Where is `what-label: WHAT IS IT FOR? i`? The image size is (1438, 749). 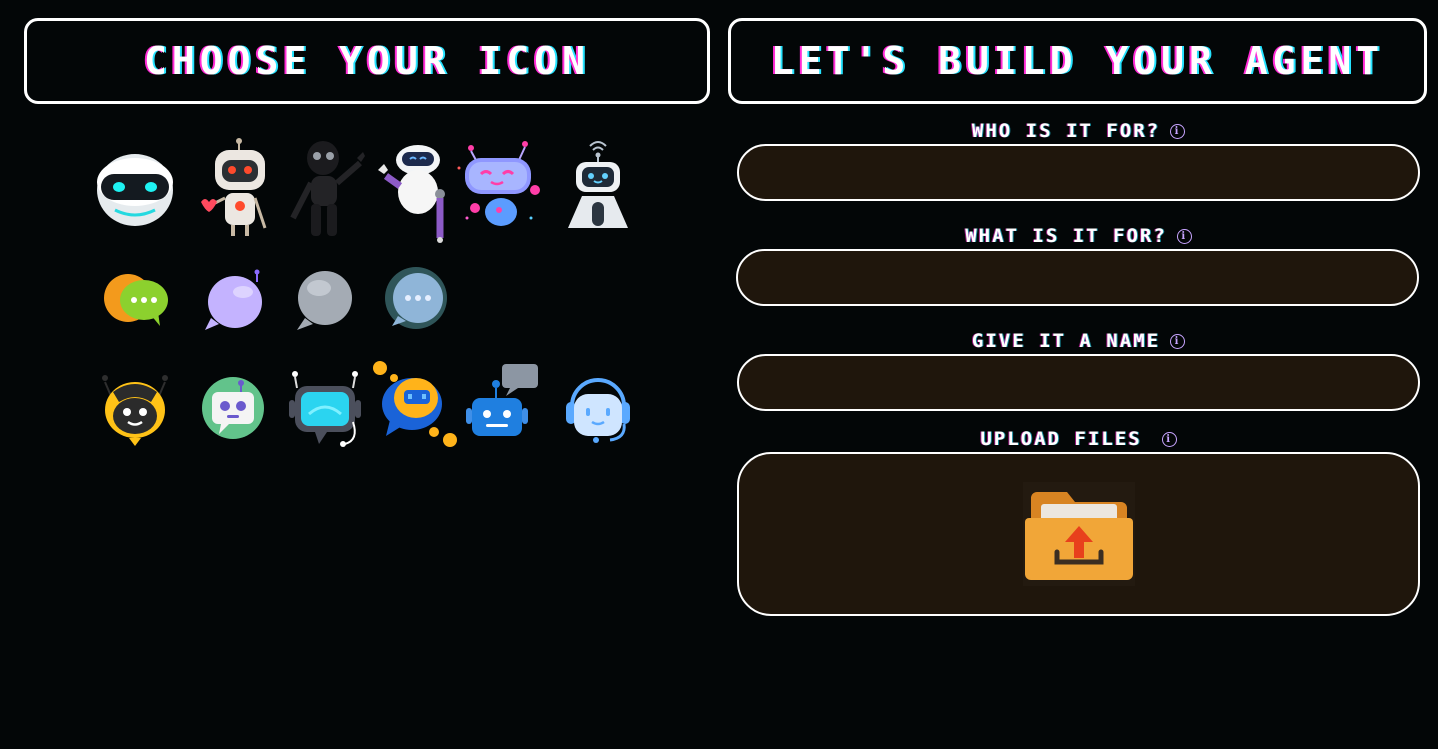 what-label: WHAT IS IT FOR? i is located at coordinates (1078, 236).